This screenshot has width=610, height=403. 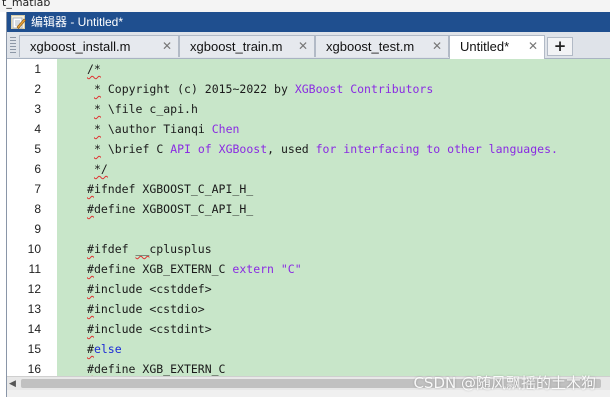 What do you see at coordinates (308, 229) in the screenshot?
I see `code-line: 9` at bounding box center [308, 229].